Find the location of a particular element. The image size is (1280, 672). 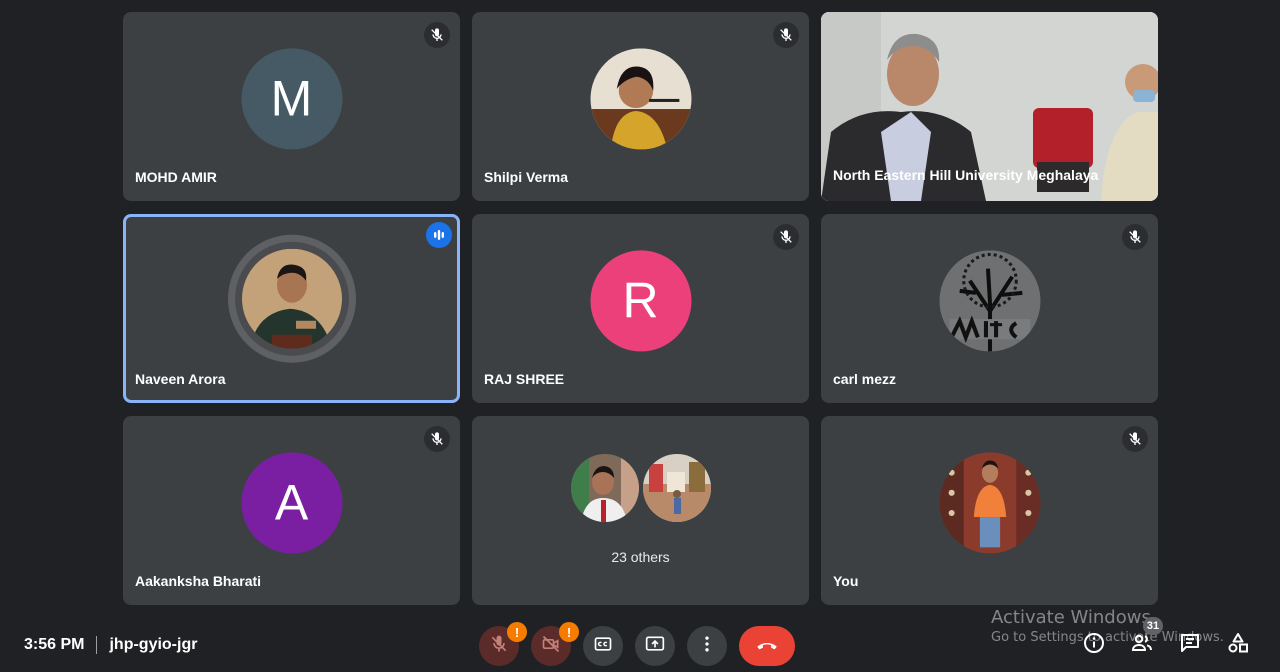

others-tile: 23 others is located at coordinates (640, 510).